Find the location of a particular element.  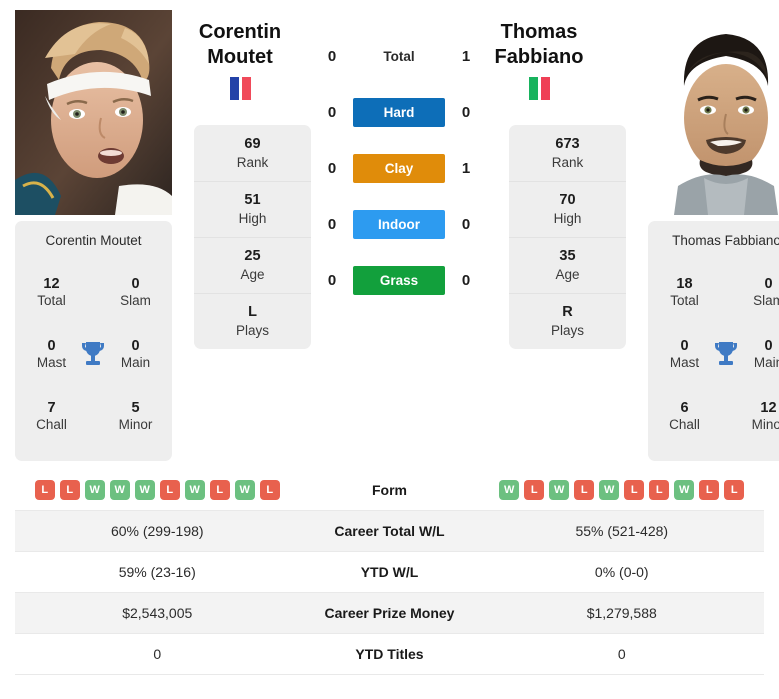

right-stat-high-label: High is located at coordinates (567, 219).